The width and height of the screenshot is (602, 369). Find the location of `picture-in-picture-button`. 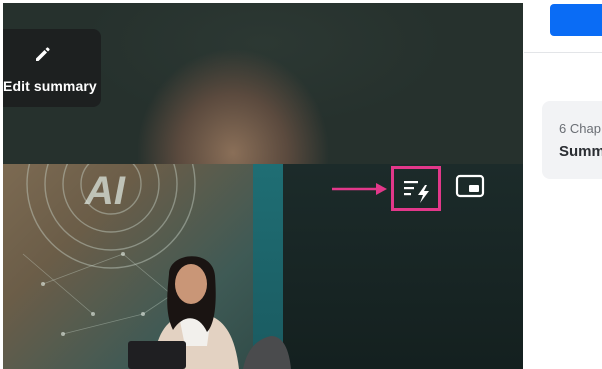

picture-in-picture-button is located at coordinates (470, 187).